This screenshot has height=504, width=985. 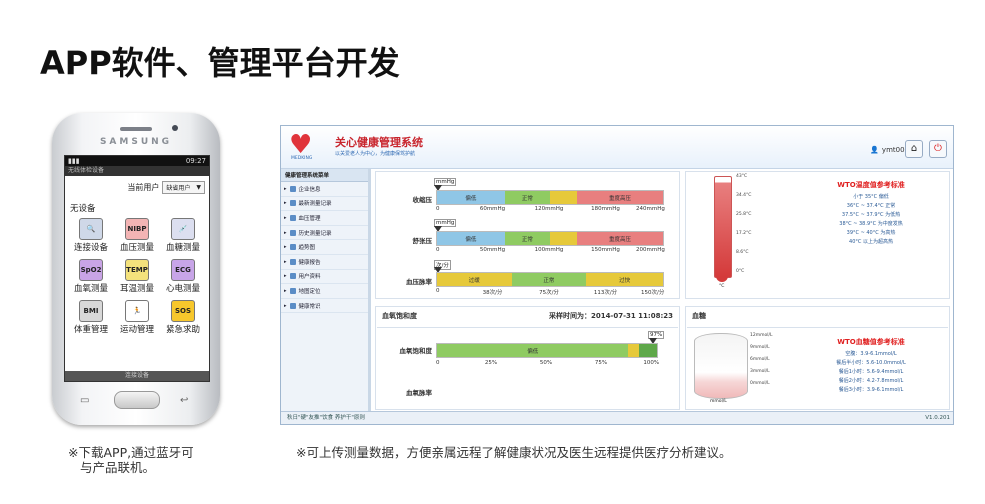 What do you see at coordinates (91, 235) in the screenshot?
I see `app-tile: 🔍 连接设备` at bounding box center [91, 235].